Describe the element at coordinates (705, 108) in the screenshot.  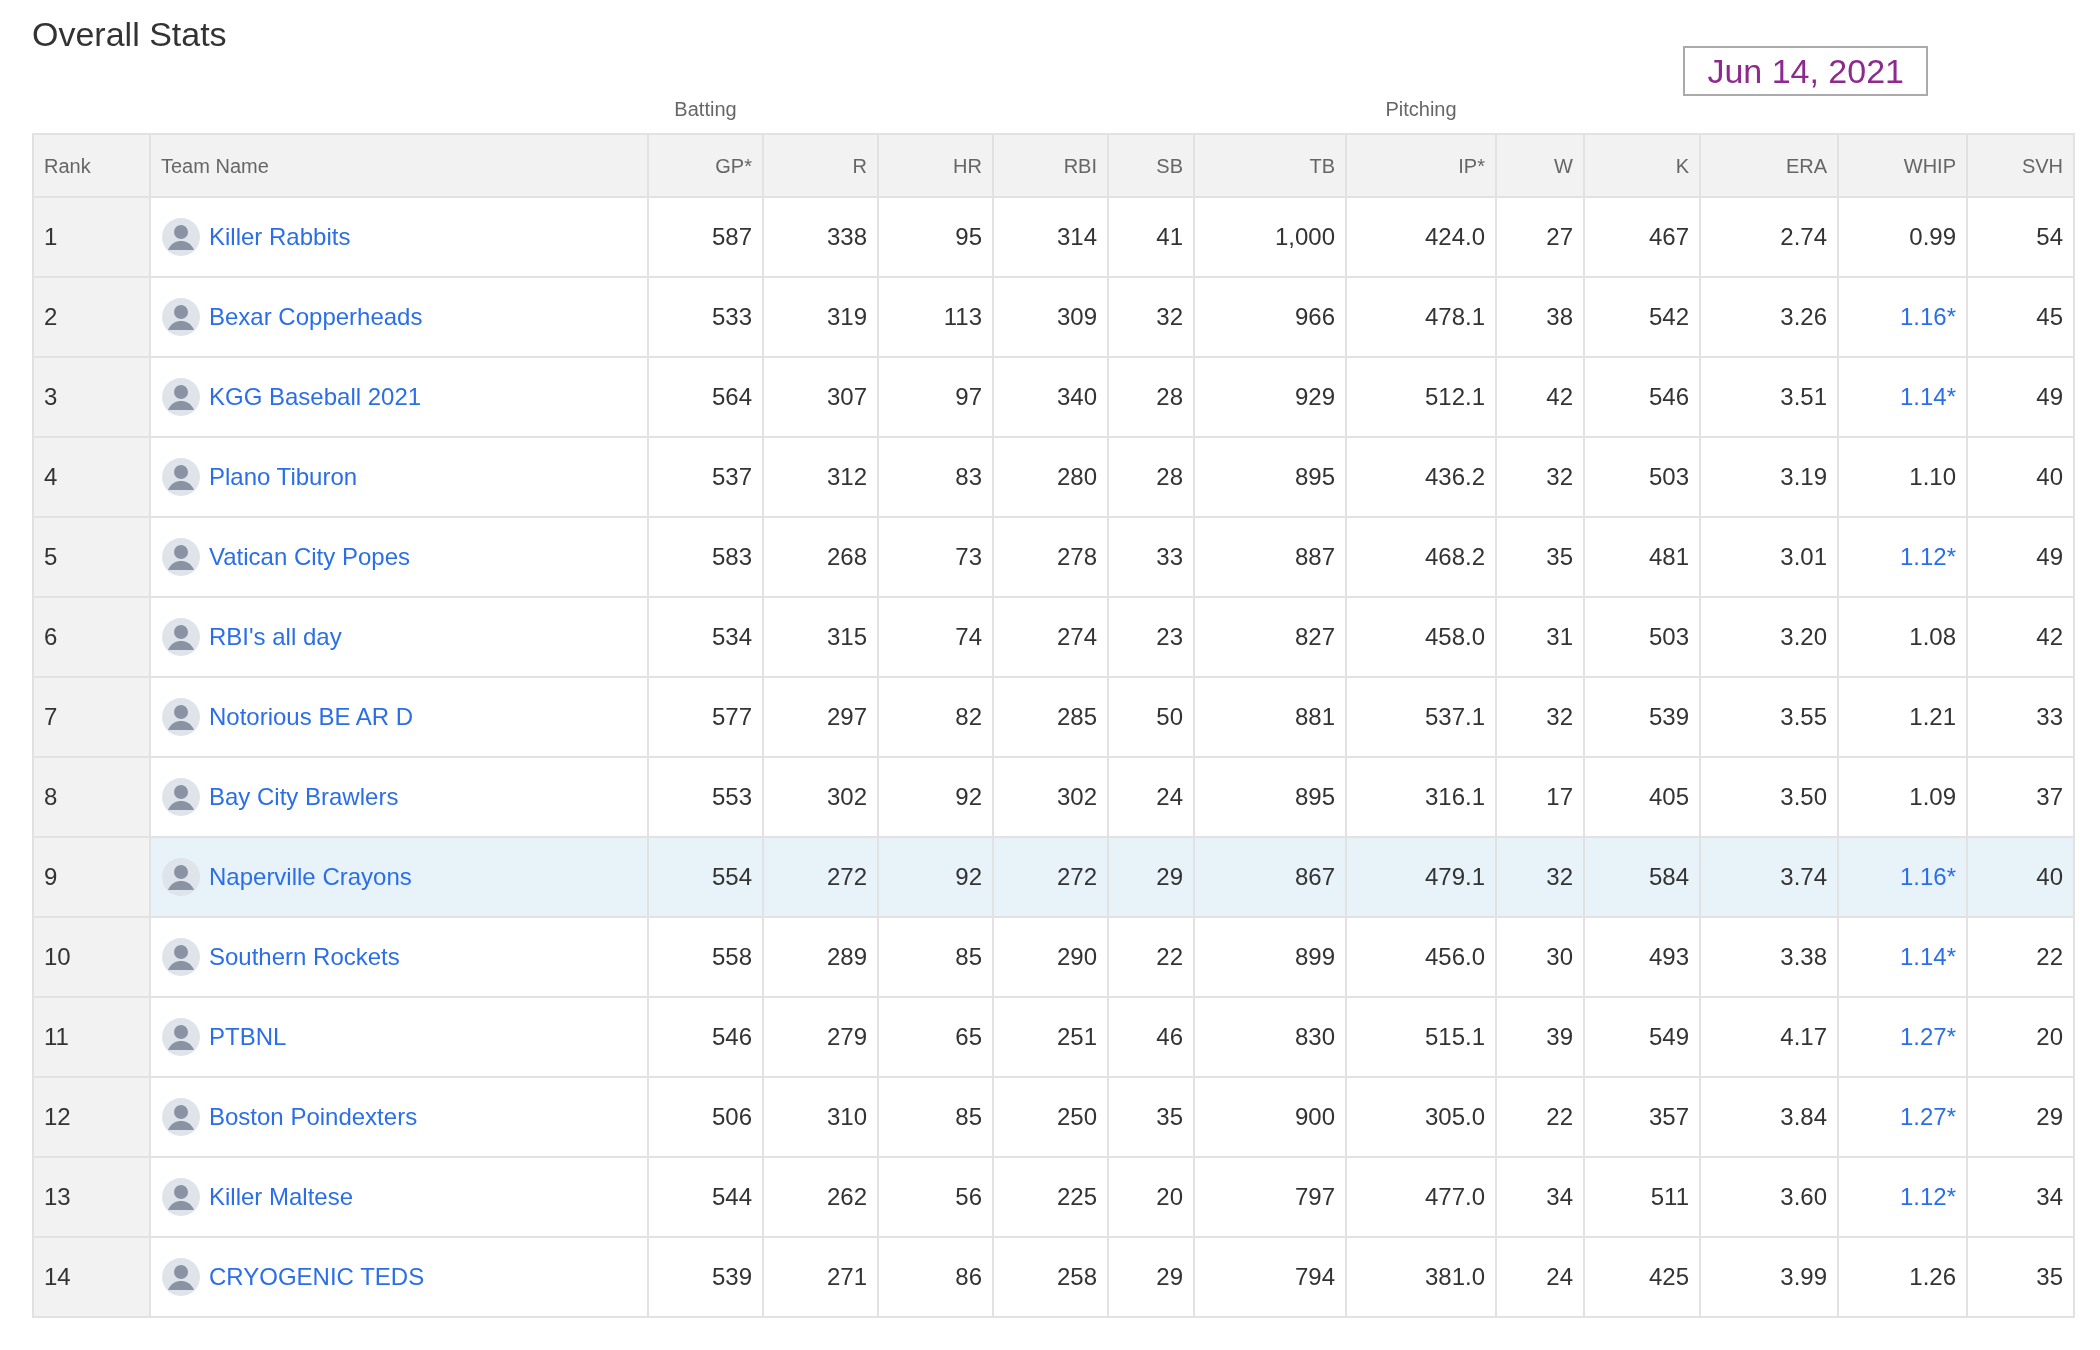
I see `group-heading: Batting` at that location.